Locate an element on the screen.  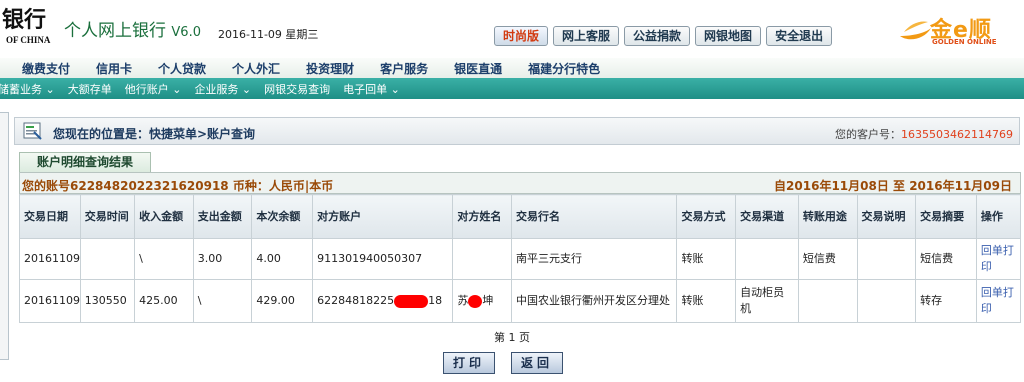
cell-purpose: 短信费 is located at coordinates (827, 259).